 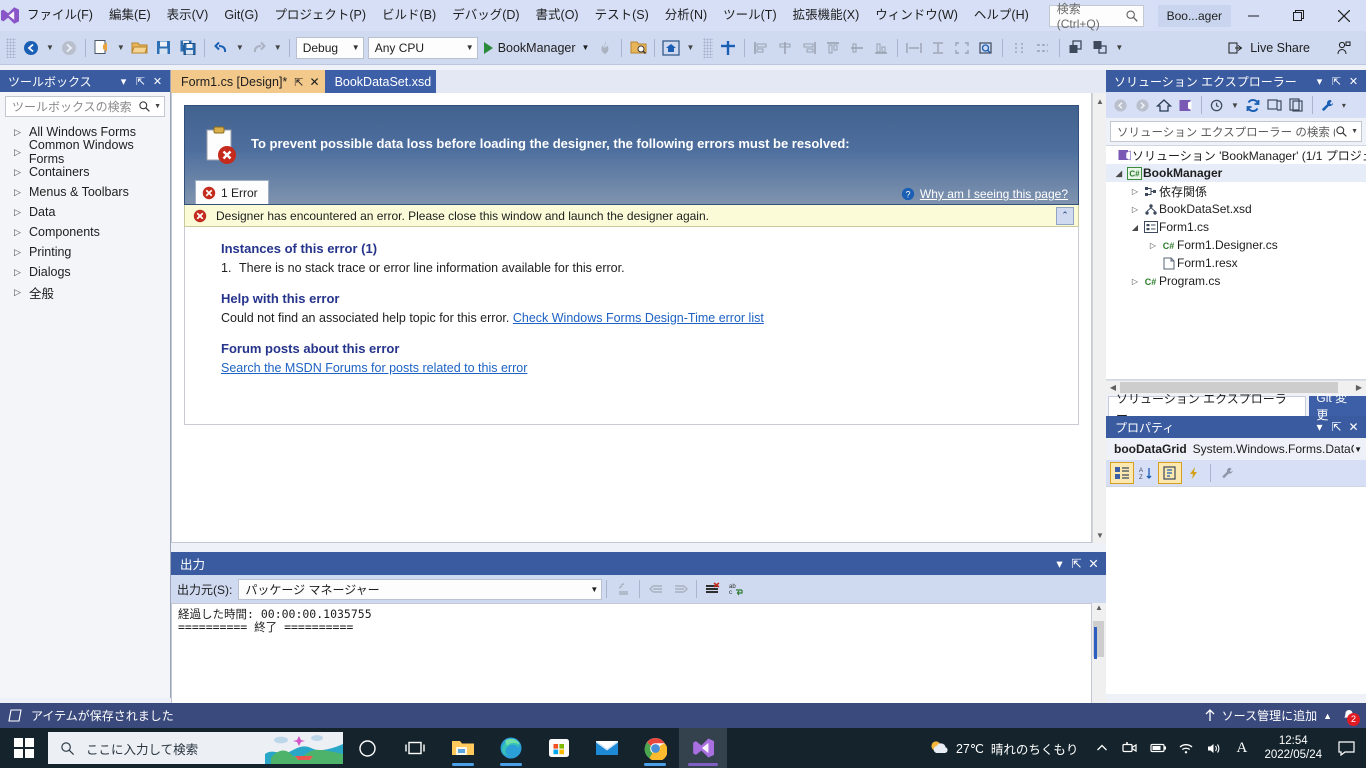 I want to click on tab-order-button, so click(x=728, y=48).